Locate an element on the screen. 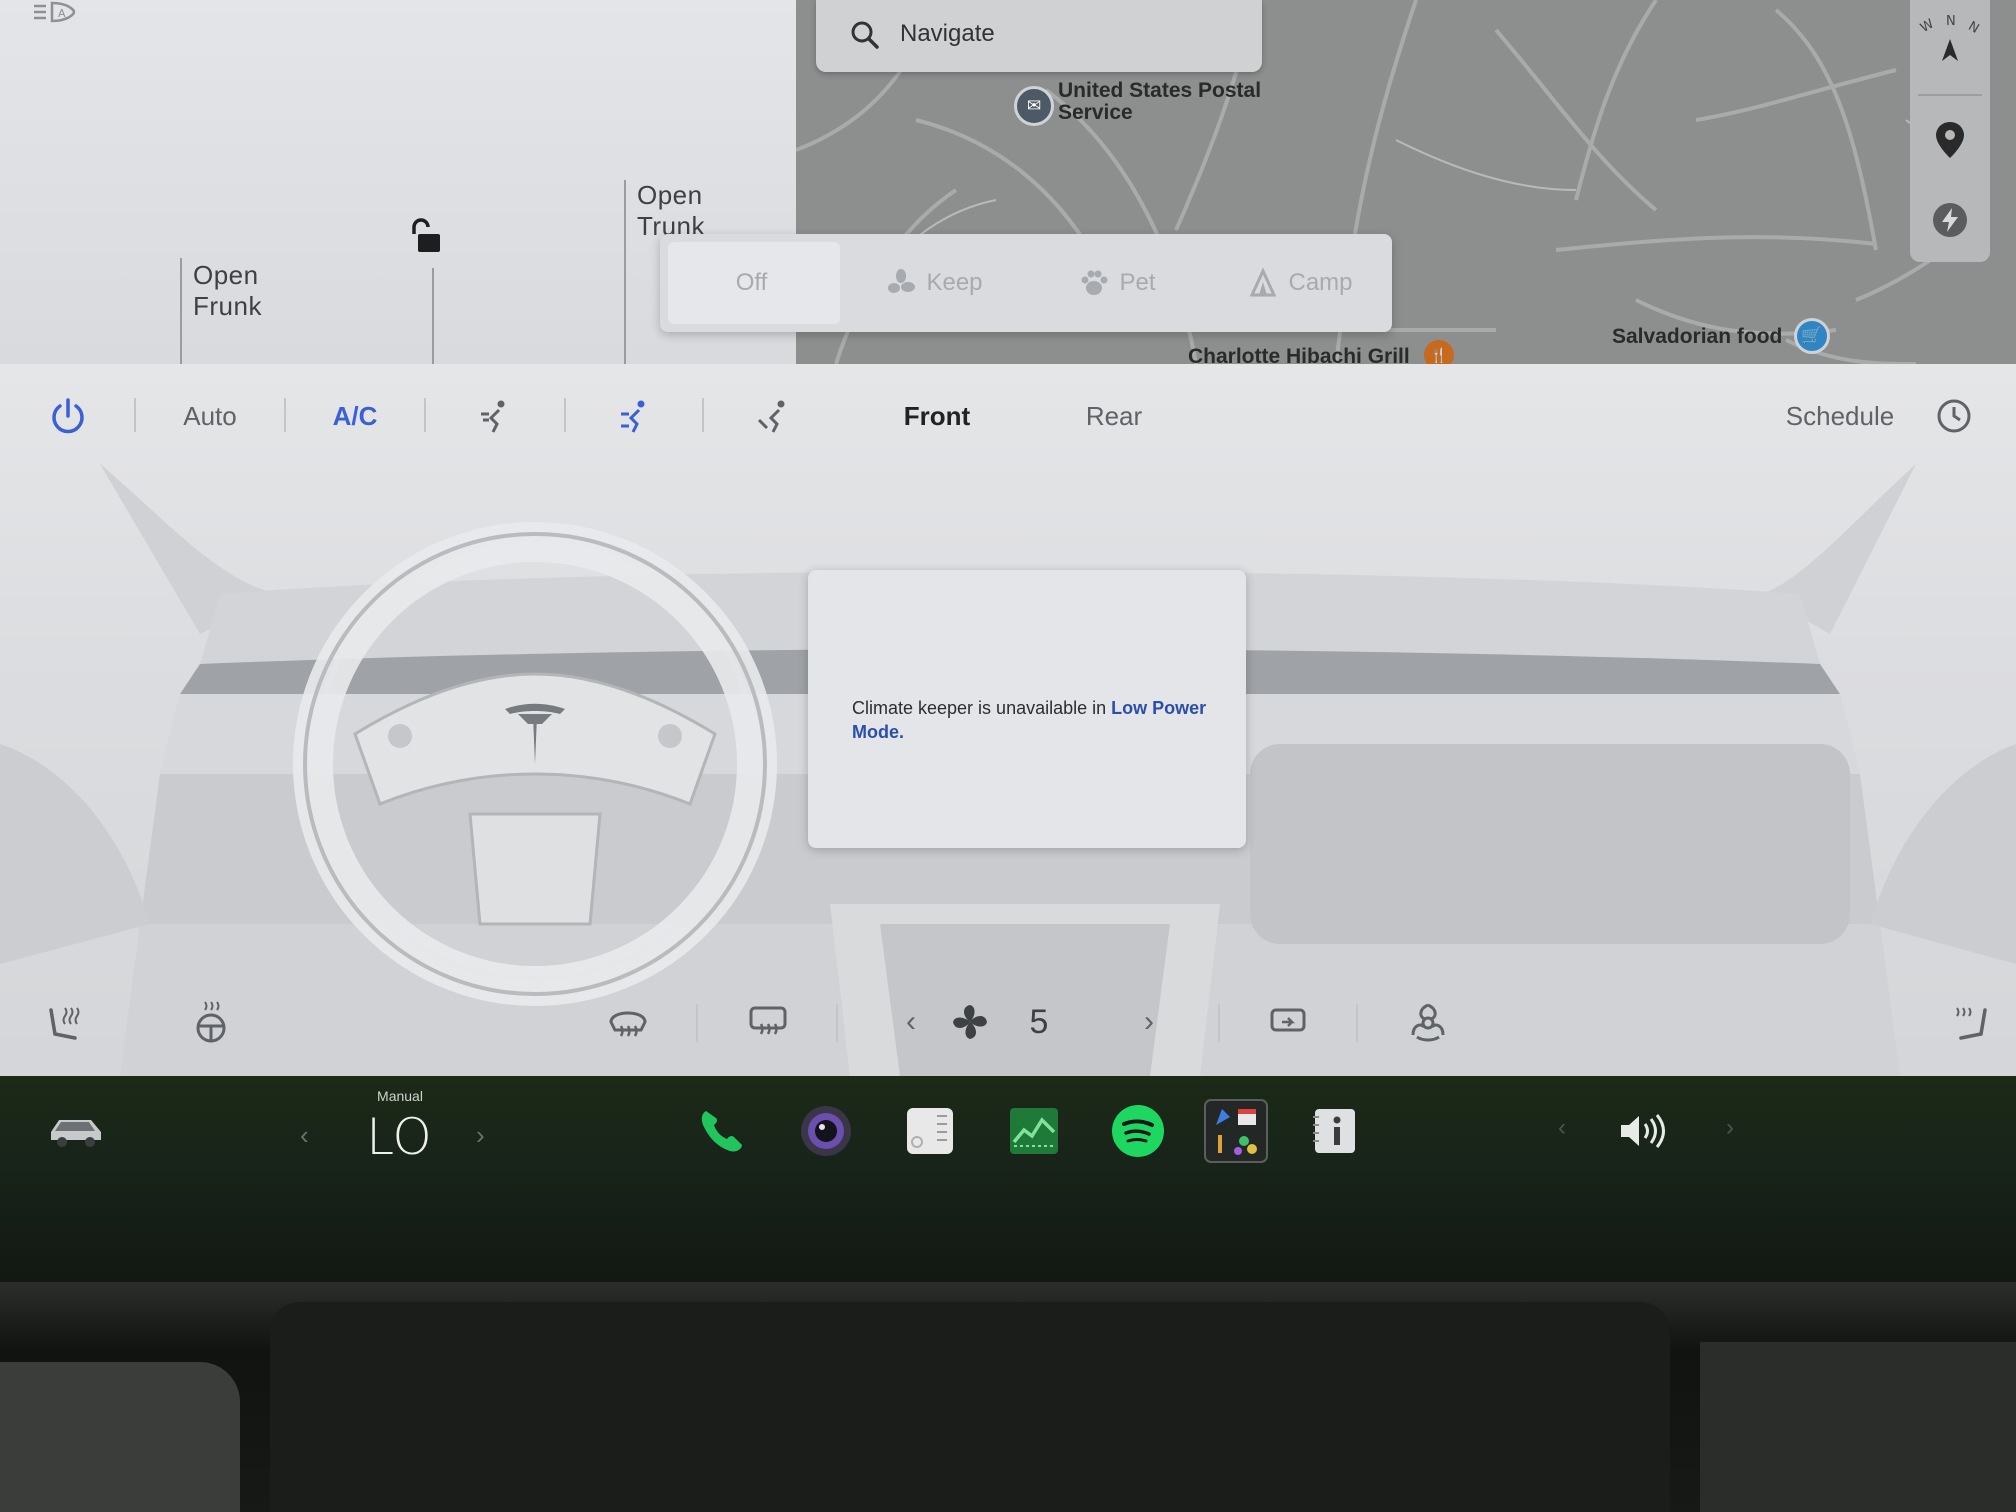 This screenshot has height=1512, width=2016. rear-label: Rear is located at coordinates (1114, 415).